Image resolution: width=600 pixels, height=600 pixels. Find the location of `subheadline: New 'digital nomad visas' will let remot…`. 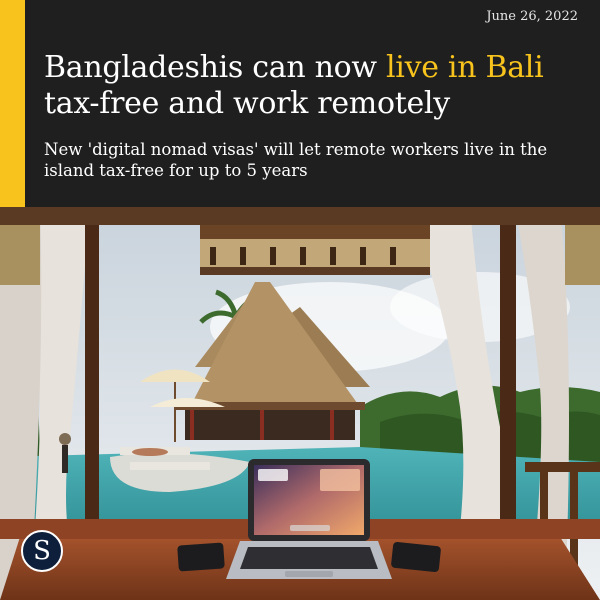

subheadline: New 'digital nomad visas' will let remot… is located at coordinates (296, 160).